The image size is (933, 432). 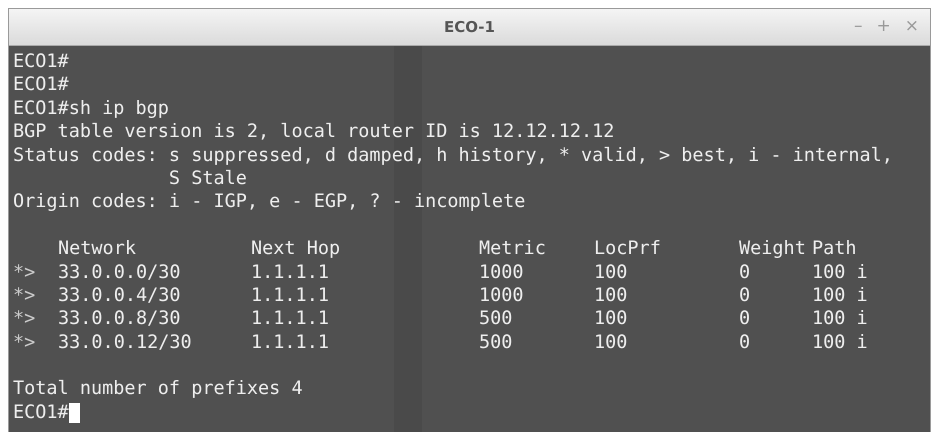 I want to click on prompt: ECO1#, so click(x=41, y=412).